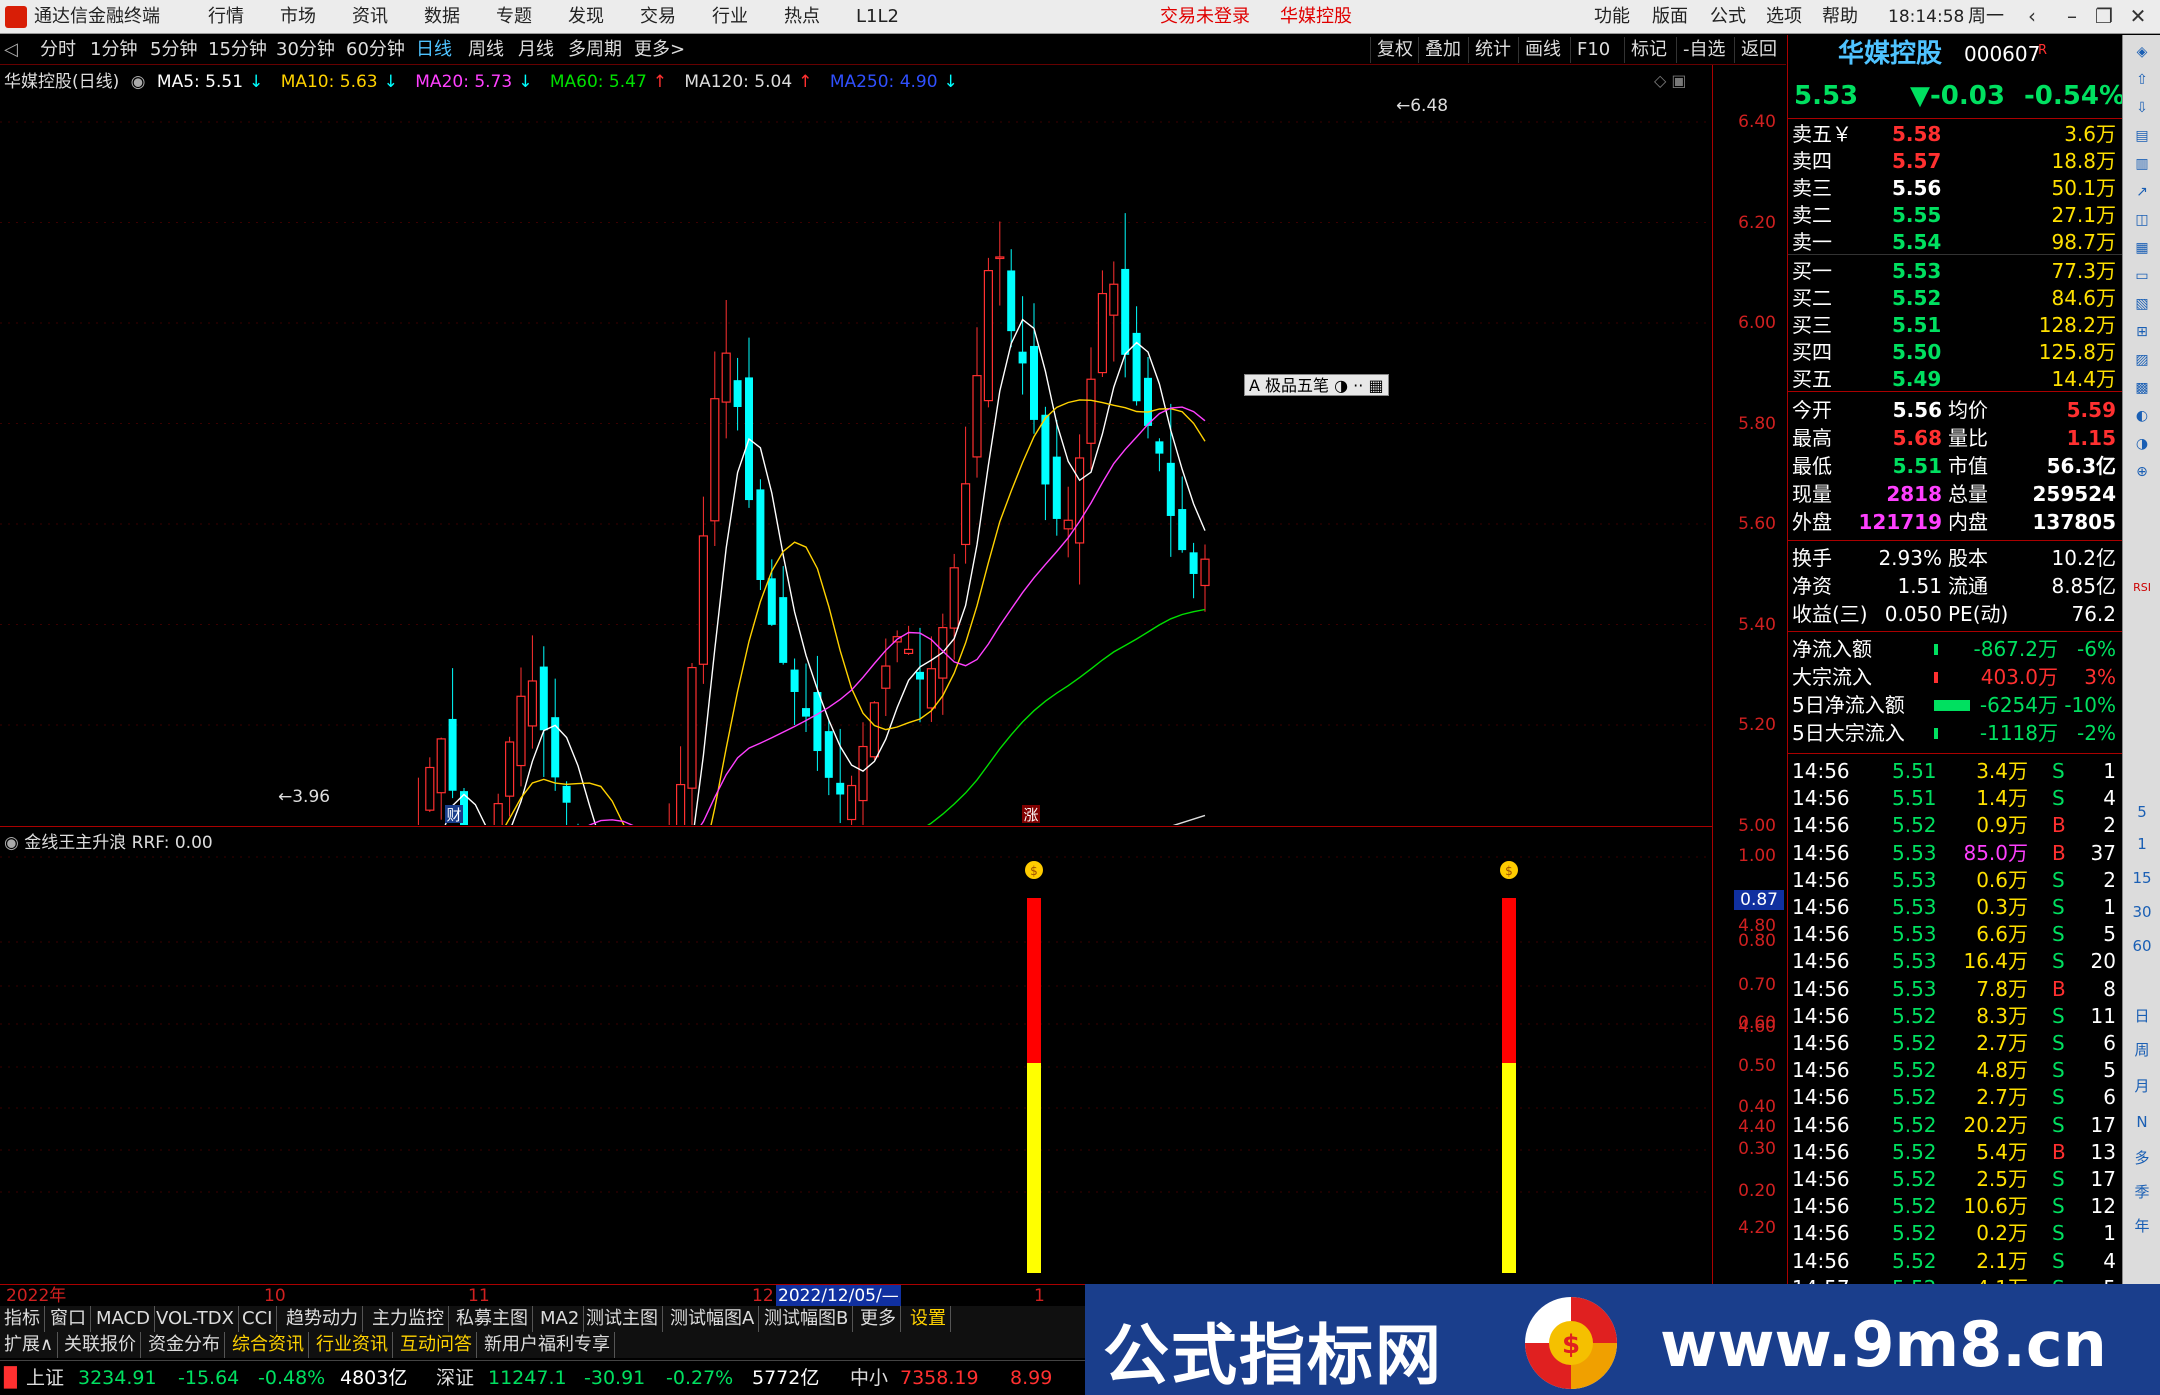  Describe the element at coordinates (622, 1319) in the screenshot. I see `indicator-tab-9: 测试主图` at that location.